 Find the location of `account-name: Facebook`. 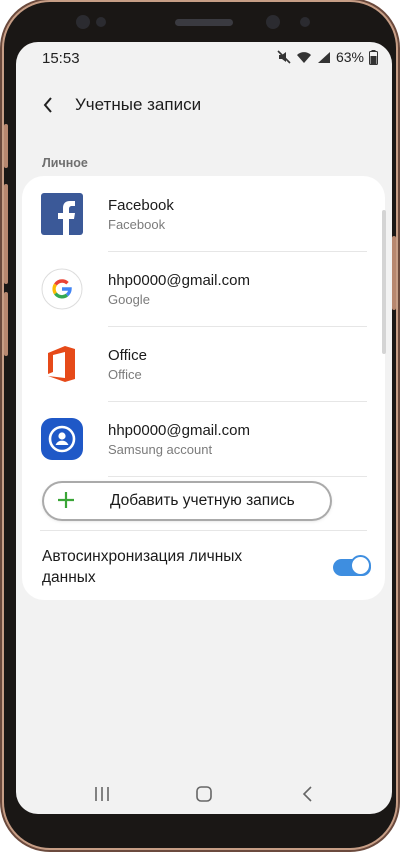

account-name: Facebook is located at coordinates (141, 205).